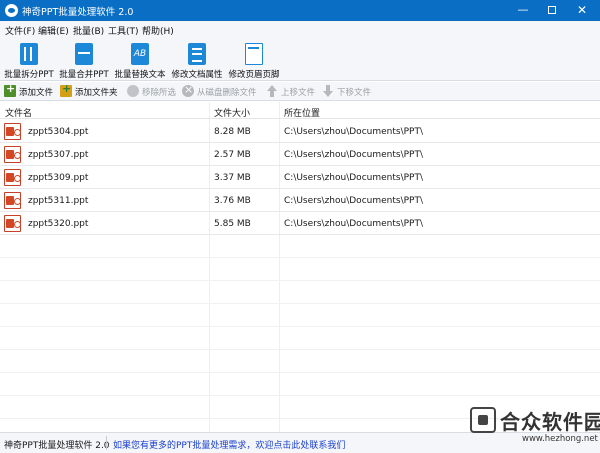  What do you see at coordinates (36, 93) in the screenshot?
I see `add-file-label: 添加文件` at bounding box center [36, 93].